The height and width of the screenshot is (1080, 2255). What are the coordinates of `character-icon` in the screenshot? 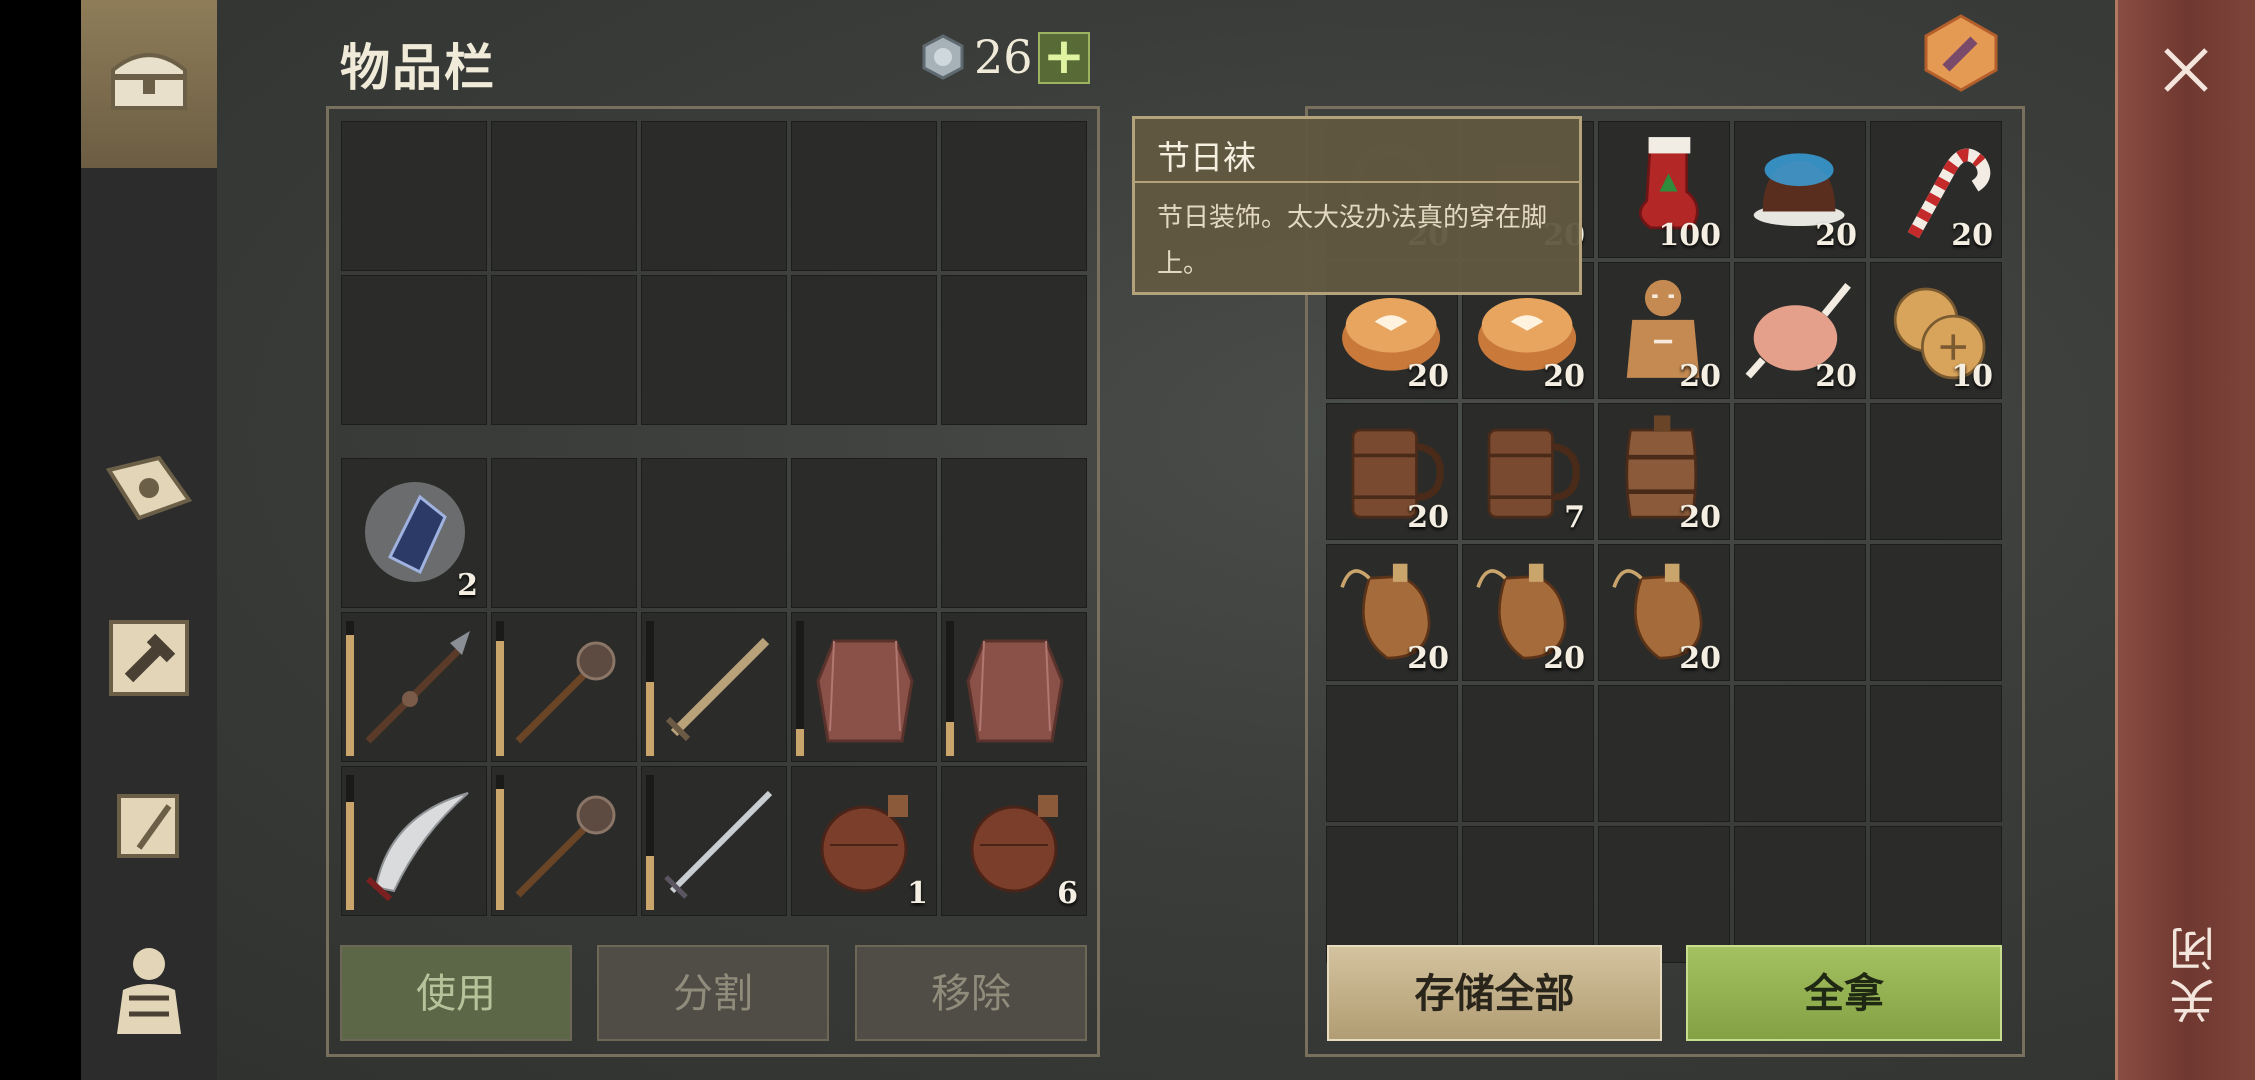 It's located at (149, 991).